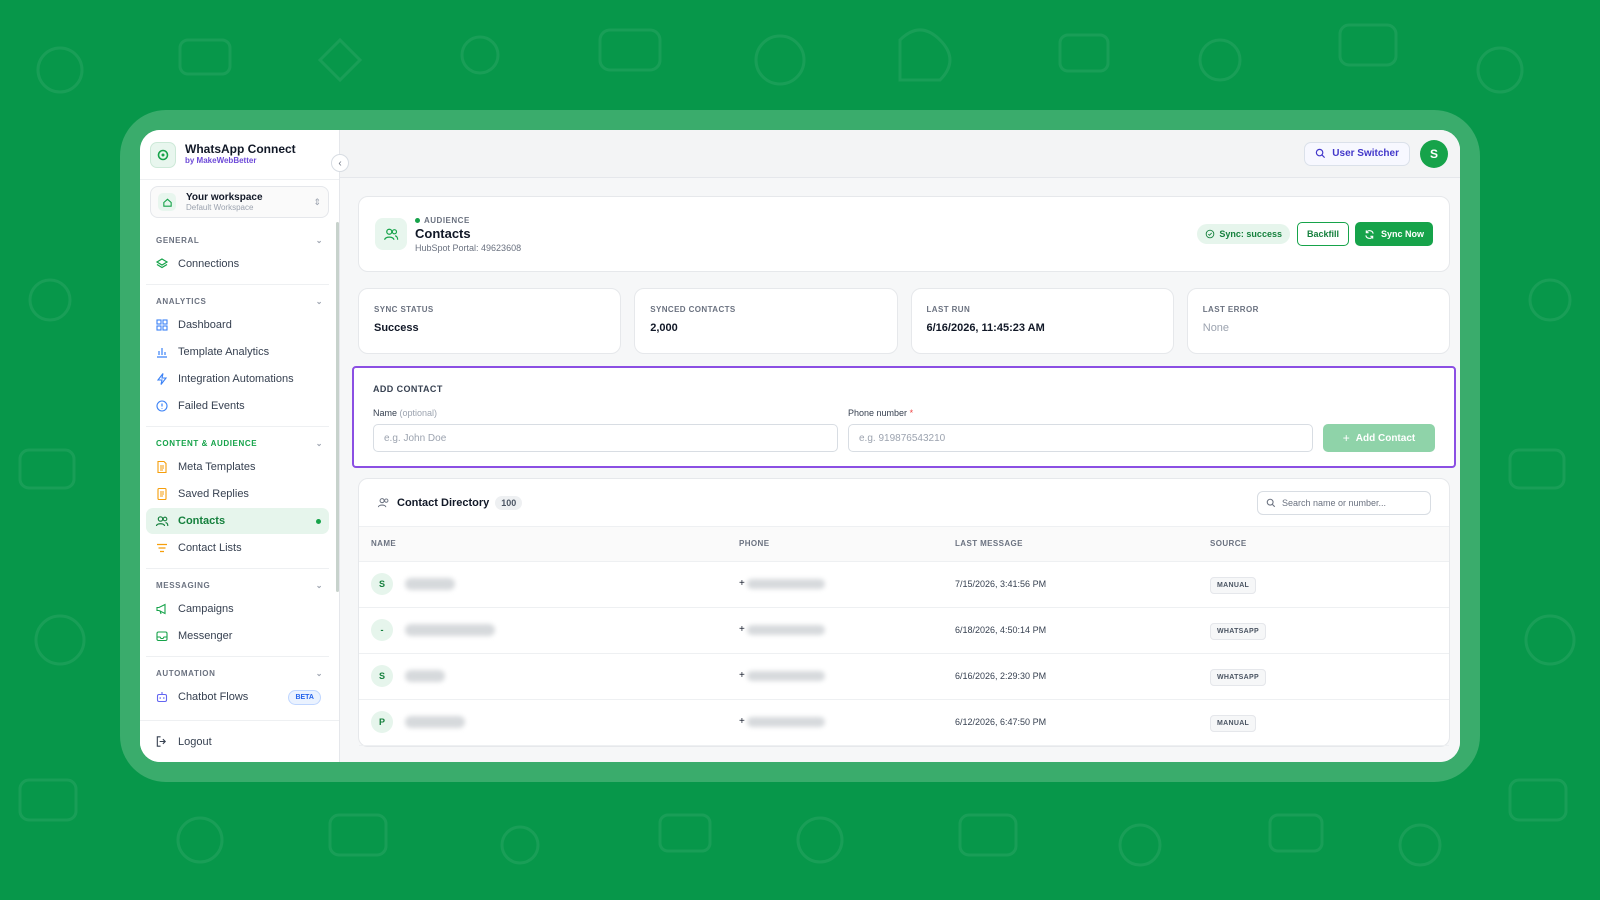  Describe the element at coordinates (237, 585) in the screenshot. I see `nav-head-messaging: MESSAGING ⌄` at that location.